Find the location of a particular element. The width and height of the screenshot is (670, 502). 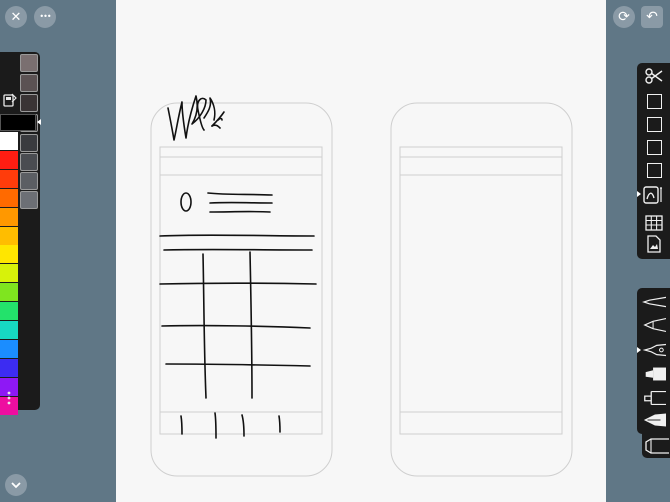

table-icon is located at coordinates (654, 223).